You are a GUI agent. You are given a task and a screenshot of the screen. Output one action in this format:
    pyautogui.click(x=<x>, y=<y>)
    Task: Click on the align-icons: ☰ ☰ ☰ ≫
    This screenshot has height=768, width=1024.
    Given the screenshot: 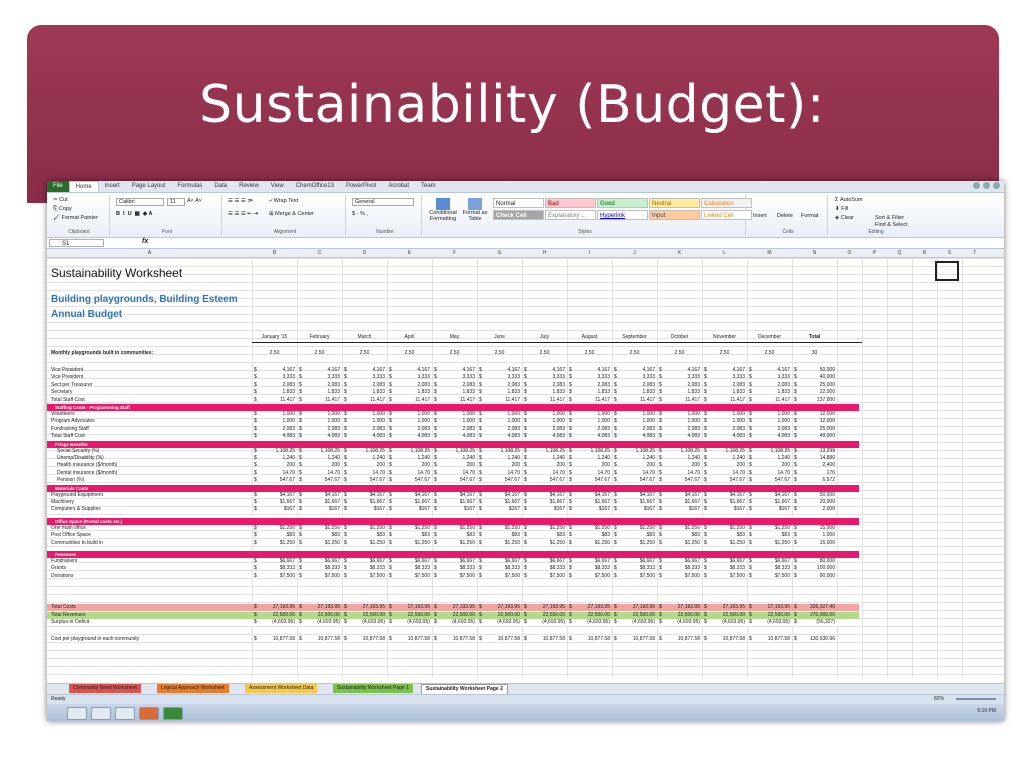 What is the action you would take?
    pyautogui.click(x=240, y=201)
    